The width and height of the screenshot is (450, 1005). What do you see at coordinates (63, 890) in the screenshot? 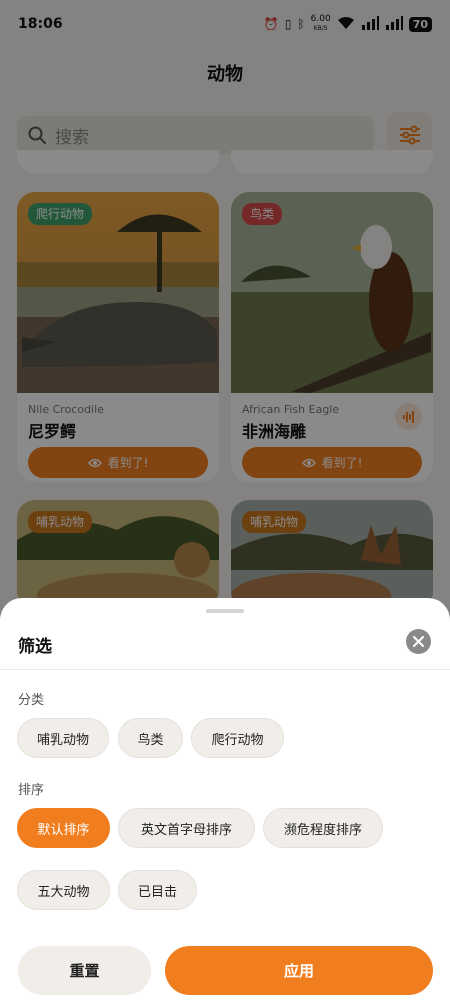
I see `sort-chip-big-five: 五大动物` at bounding box center [63, 890].